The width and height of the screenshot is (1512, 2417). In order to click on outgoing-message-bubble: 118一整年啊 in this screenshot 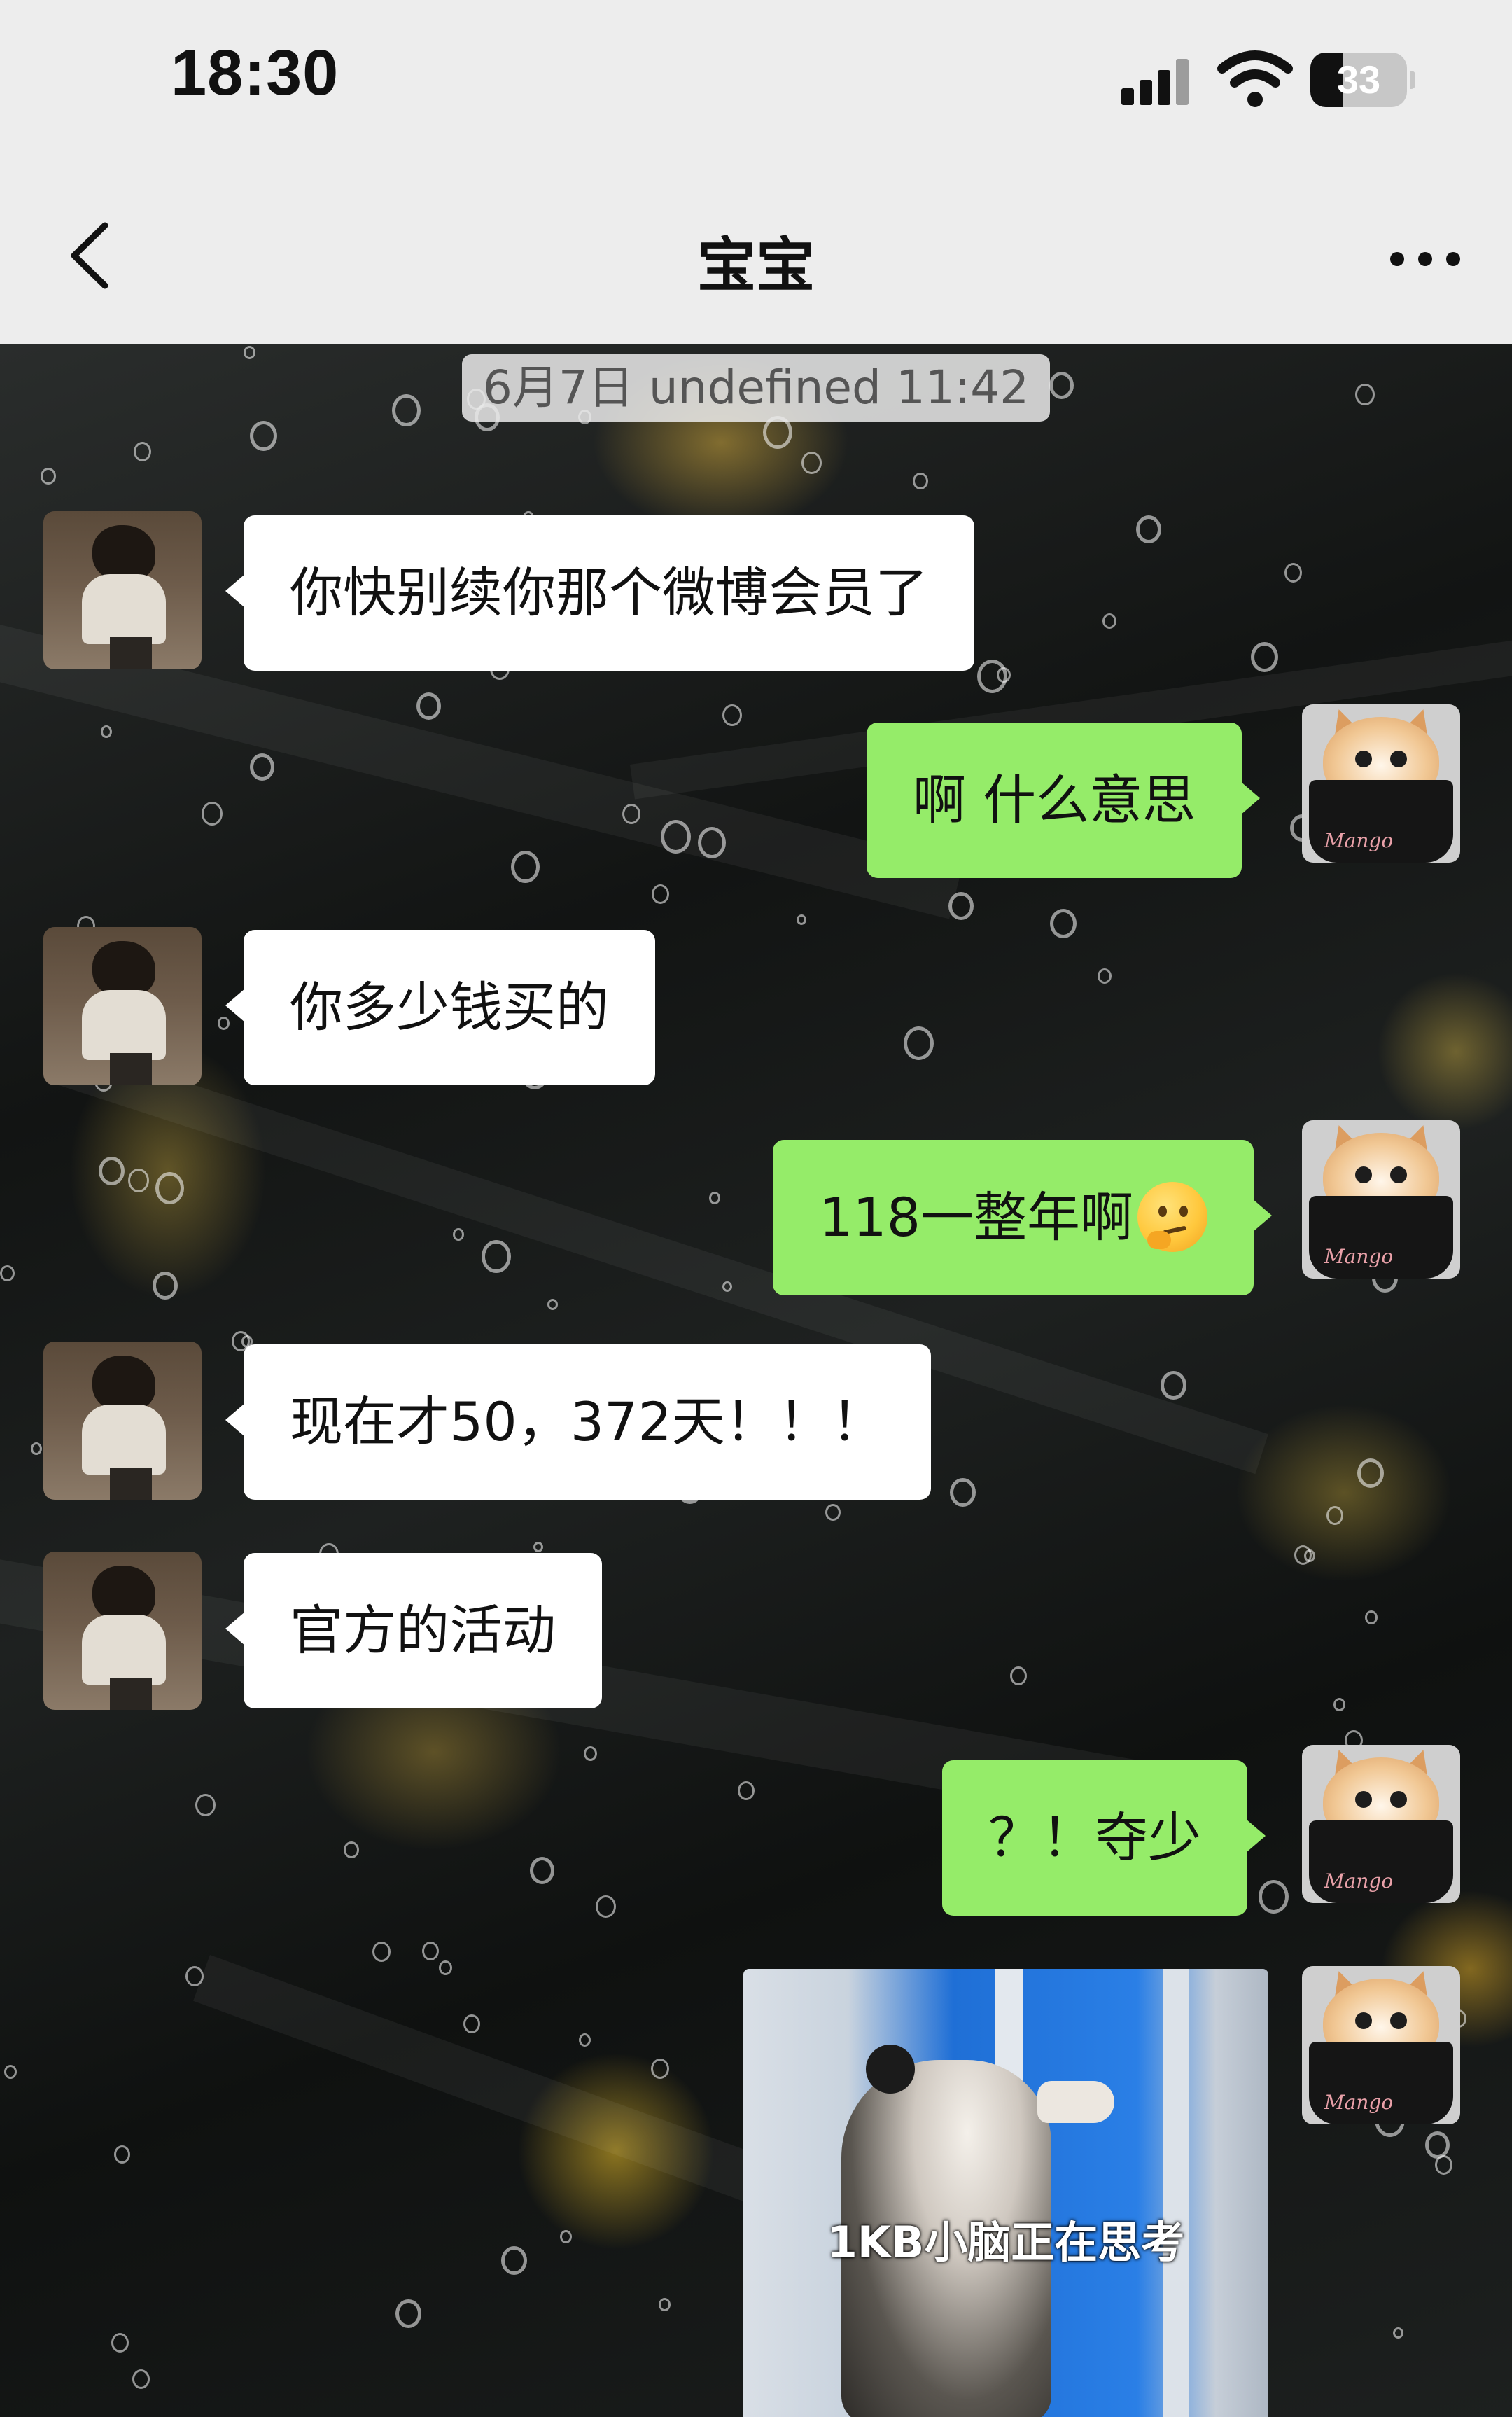, I will do `click(1023, 1217)`.